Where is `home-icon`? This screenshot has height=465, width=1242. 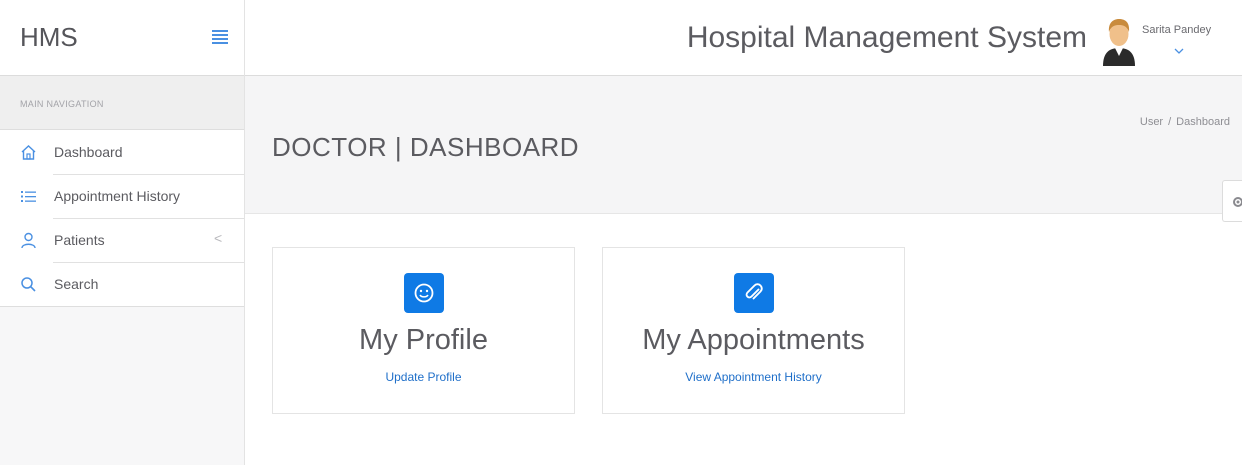
home-icon is located at coordinates (28, 152).